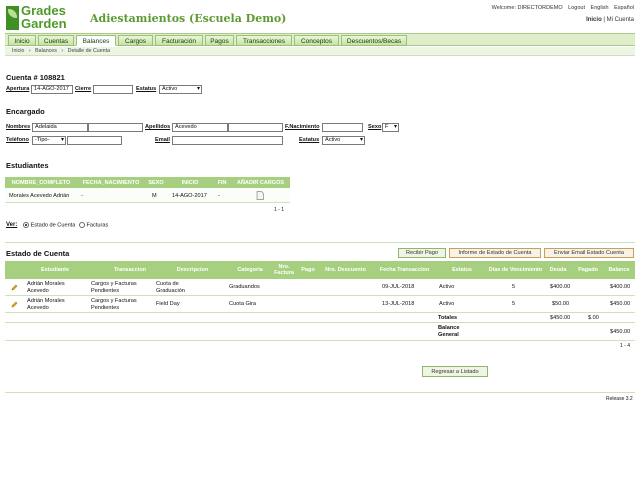 The height and width of the screenshot is (480, 640). Describe the element at coordinates (154, 196) in the screenshot. I see `estudiante-sexo: M` at that location.